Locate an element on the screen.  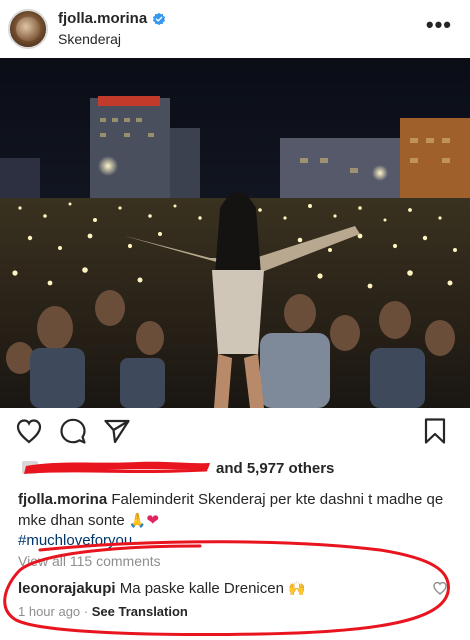
comment-username: leonorajakupi is located at coordinates (67, 588).